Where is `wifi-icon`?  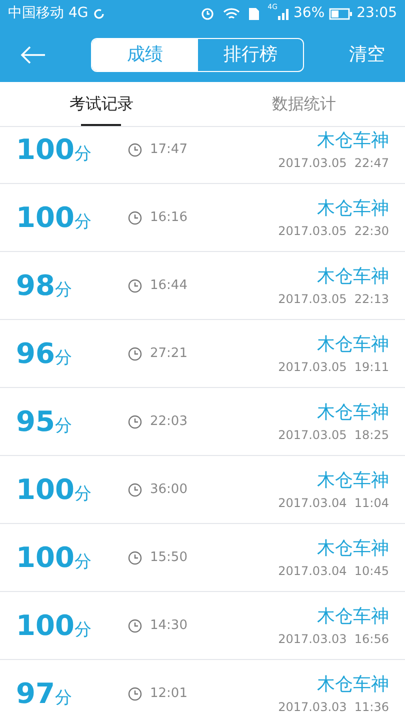
wifi-icon is located at coordinates (231, 13).